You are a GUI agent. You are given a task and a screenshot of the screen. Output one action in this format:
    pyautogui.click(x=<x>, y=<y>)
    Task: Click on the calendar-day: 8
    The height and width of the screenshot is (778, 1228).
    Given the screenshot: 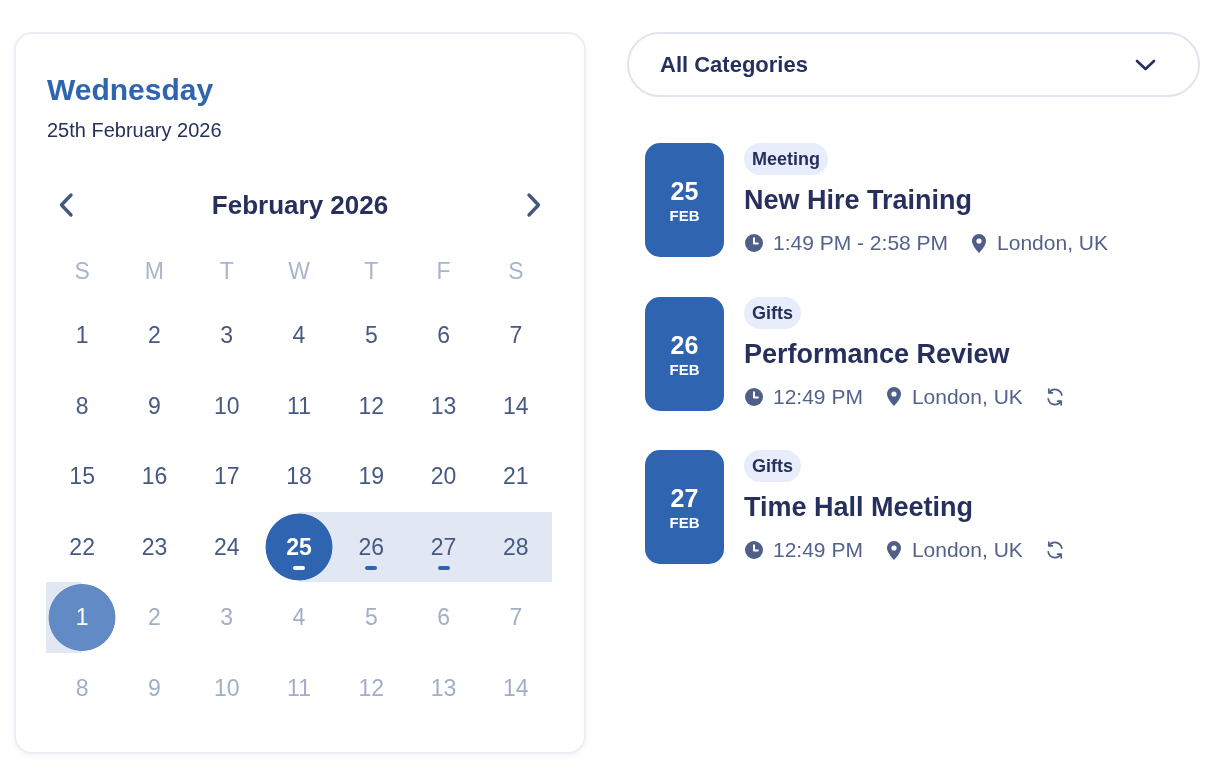 What is the action you would take?
    pyautogui.click(x=82, y=405)
    